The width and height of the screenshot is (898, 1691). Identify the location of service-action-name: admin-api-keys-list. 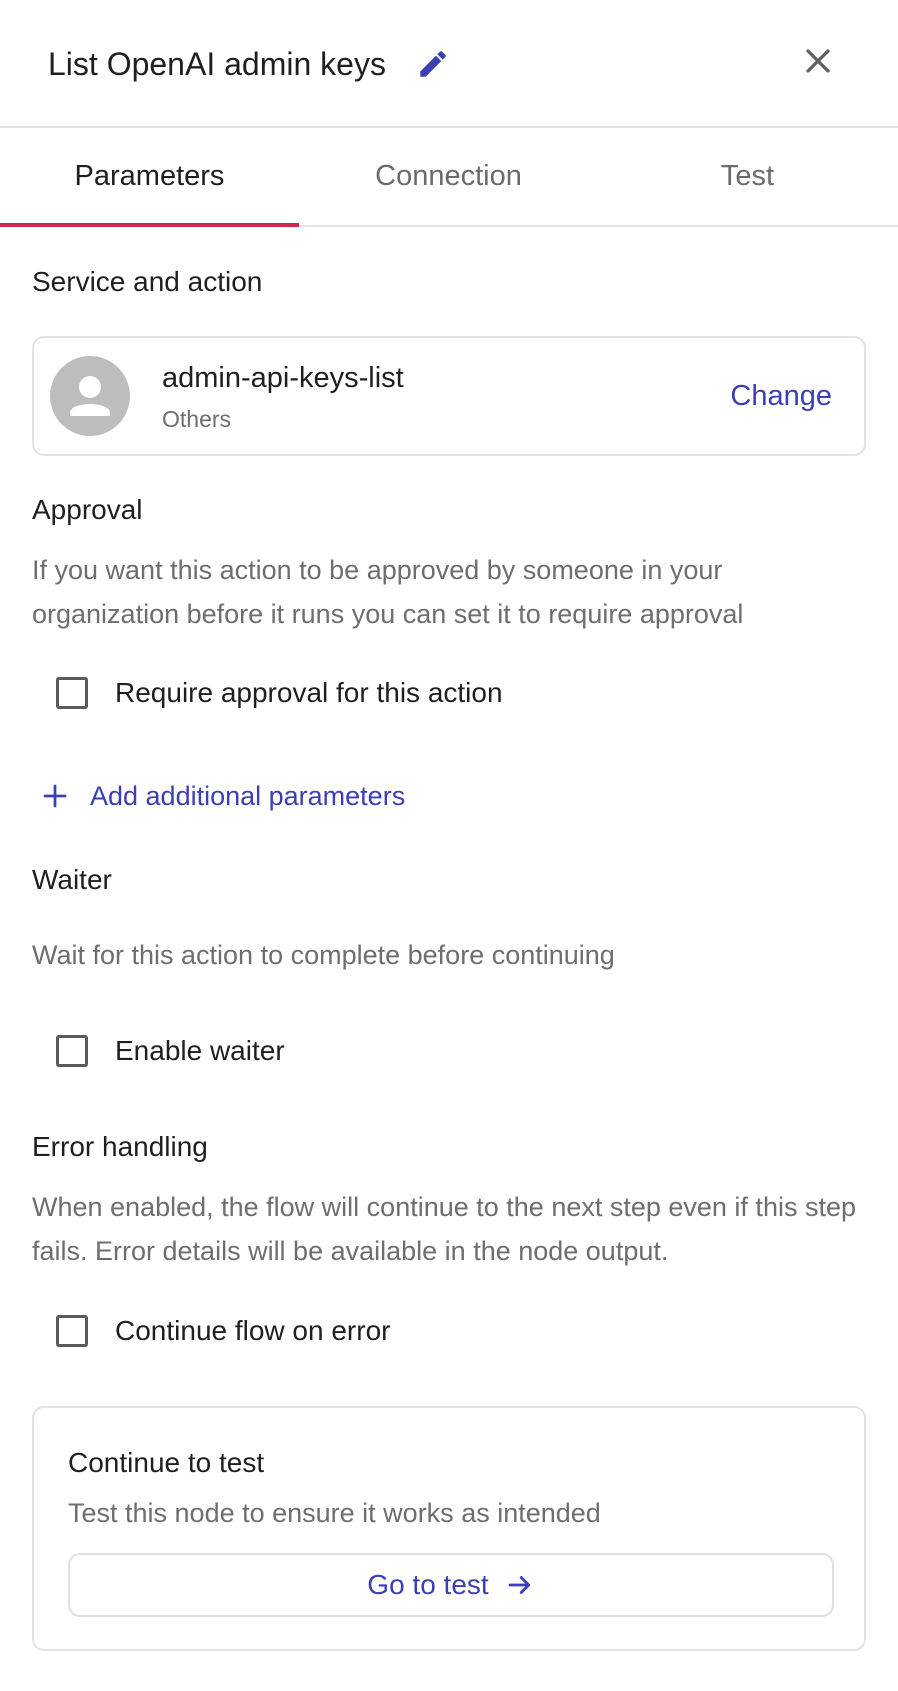
(283, 378).